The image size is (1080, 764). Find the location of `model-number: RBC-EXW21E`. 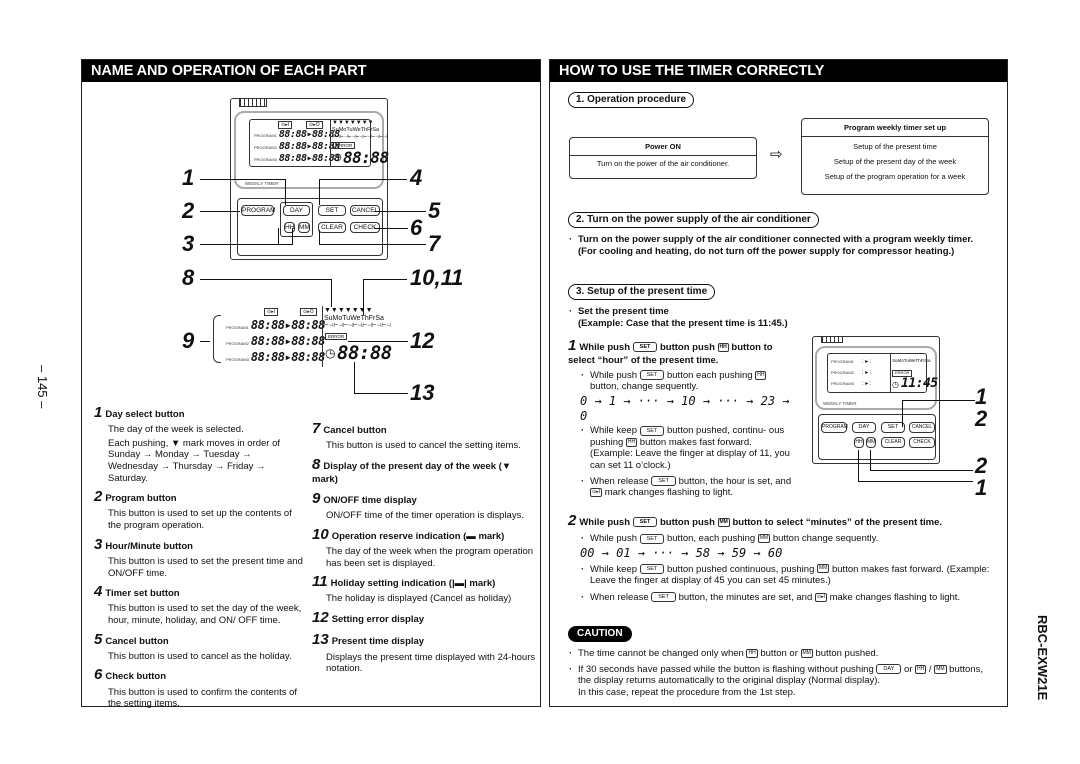

model-number: RBC-EXW21E is located at coordinates (1042, 658).